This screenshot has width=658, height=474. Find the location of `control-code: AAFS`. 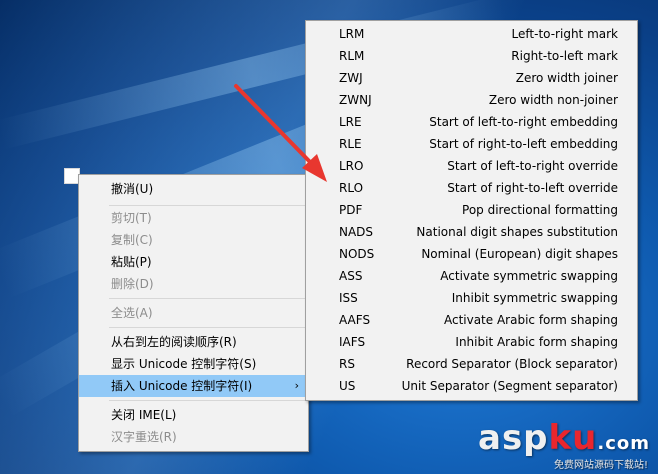

control-code: AAFS is located at coordinates (355, 320).